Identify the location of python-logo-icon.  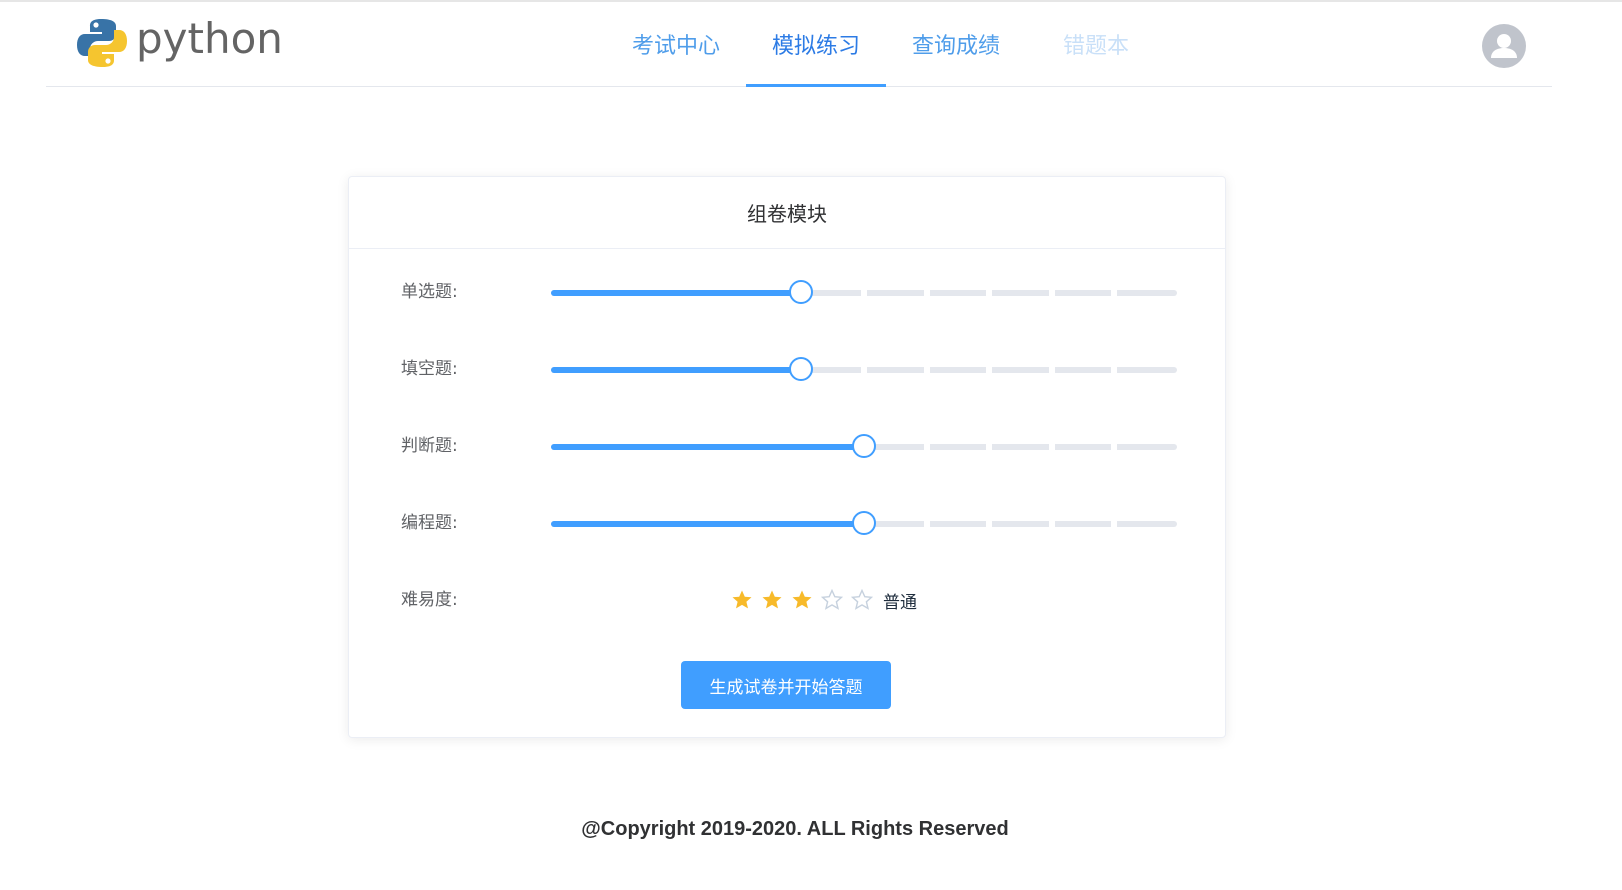
(102, 43).